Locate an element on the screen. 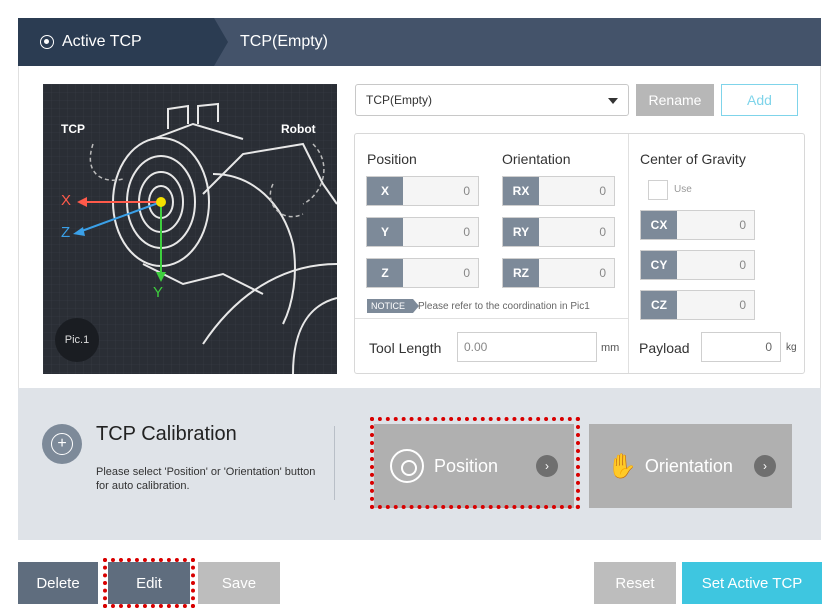 The width and height of the screenshot is (831, 610). reset-button: Reset is located at coordinates (635, 583).